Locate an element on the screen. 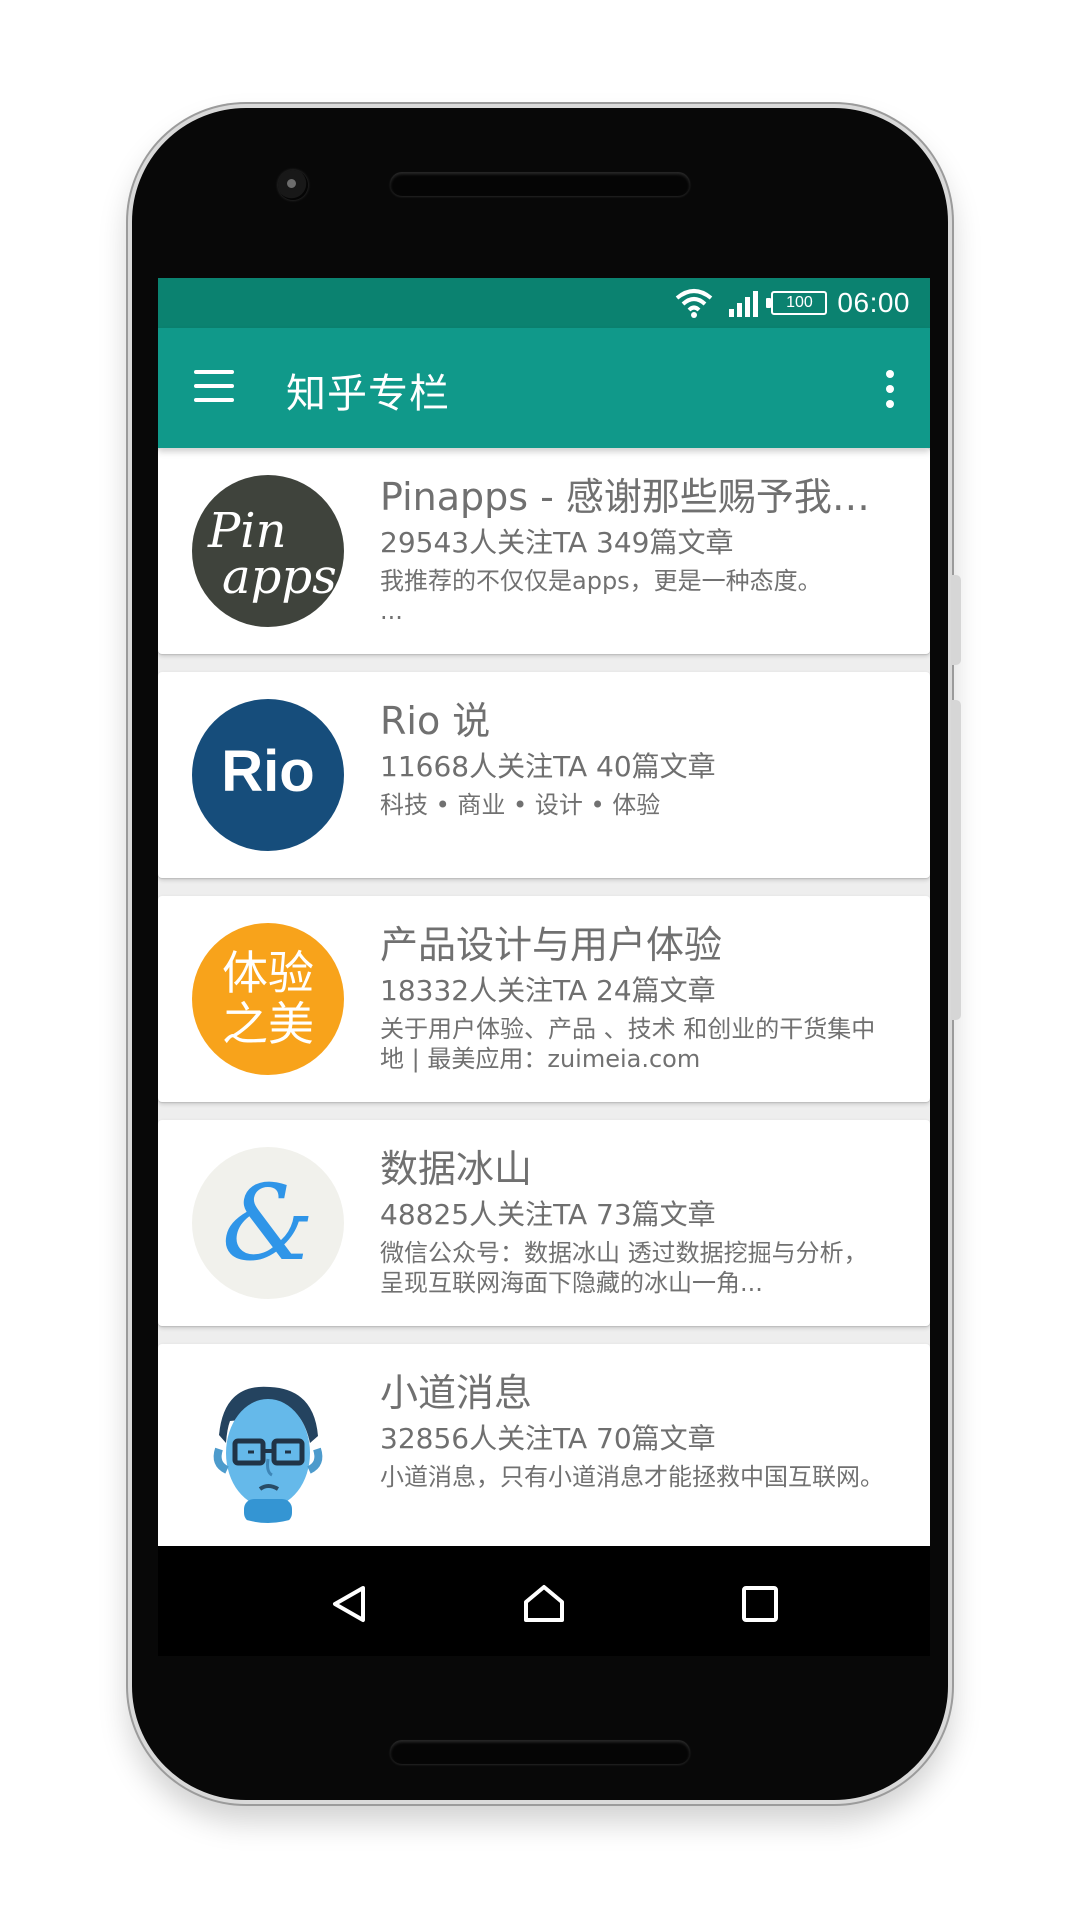 This screenshot has width=1080, height=1920. pinapps-logo-text-2: apps is located at coordinates (279, 577).